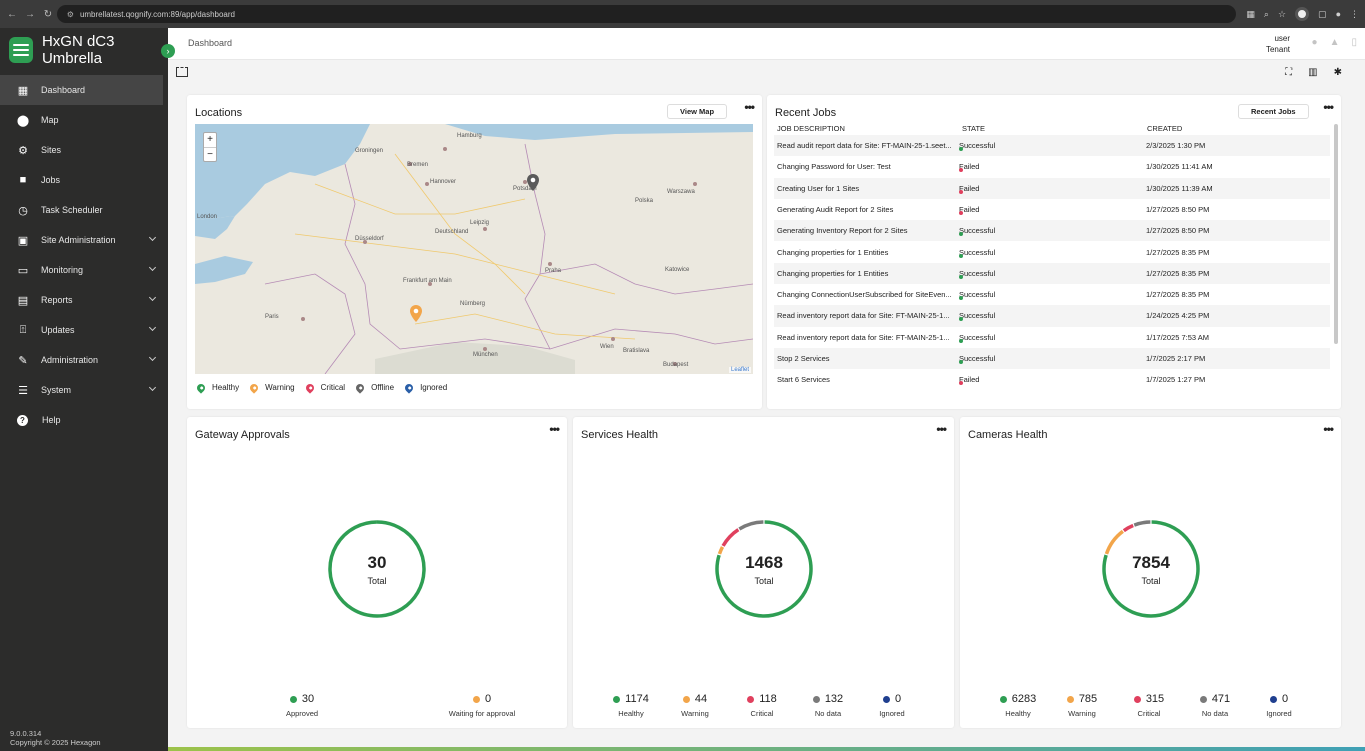  I want to click on services-stat-healthy: 1174 Healthy, so click(631, 705).